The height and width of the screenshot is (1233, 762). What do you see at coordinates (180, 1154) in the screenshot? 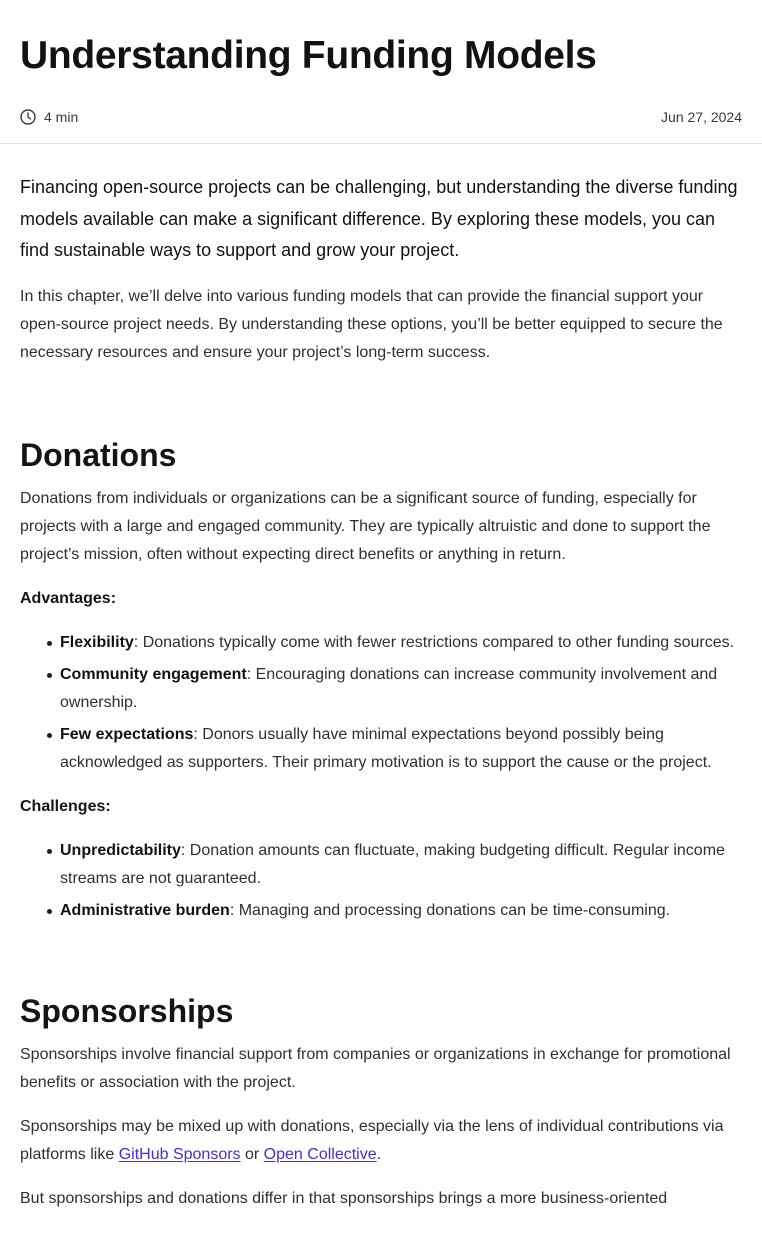
I see `github-sponsors-link: GitHub Sponsors` at bounding box center [180, 1154].